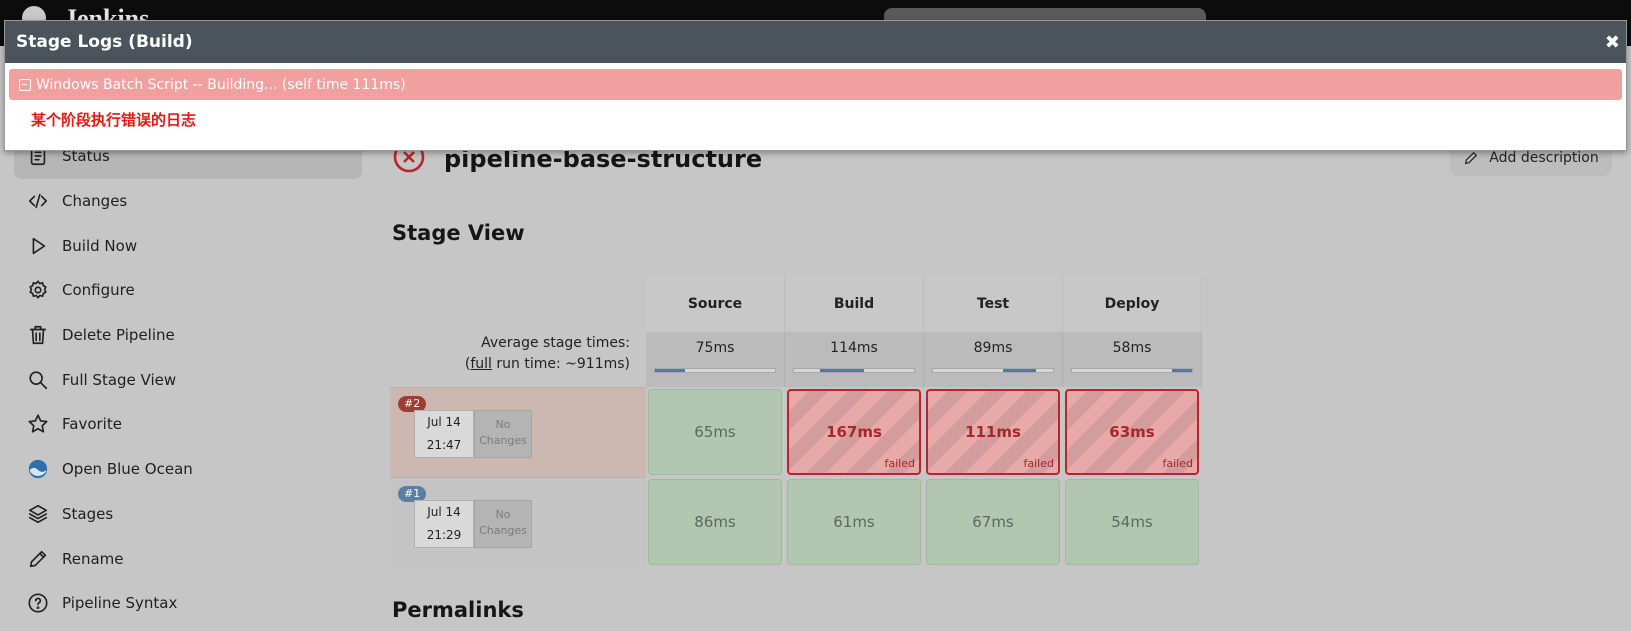  Describe the element at coordinates (1612, 42) in the screenshot. I see `close-icon: ✖` at that location.